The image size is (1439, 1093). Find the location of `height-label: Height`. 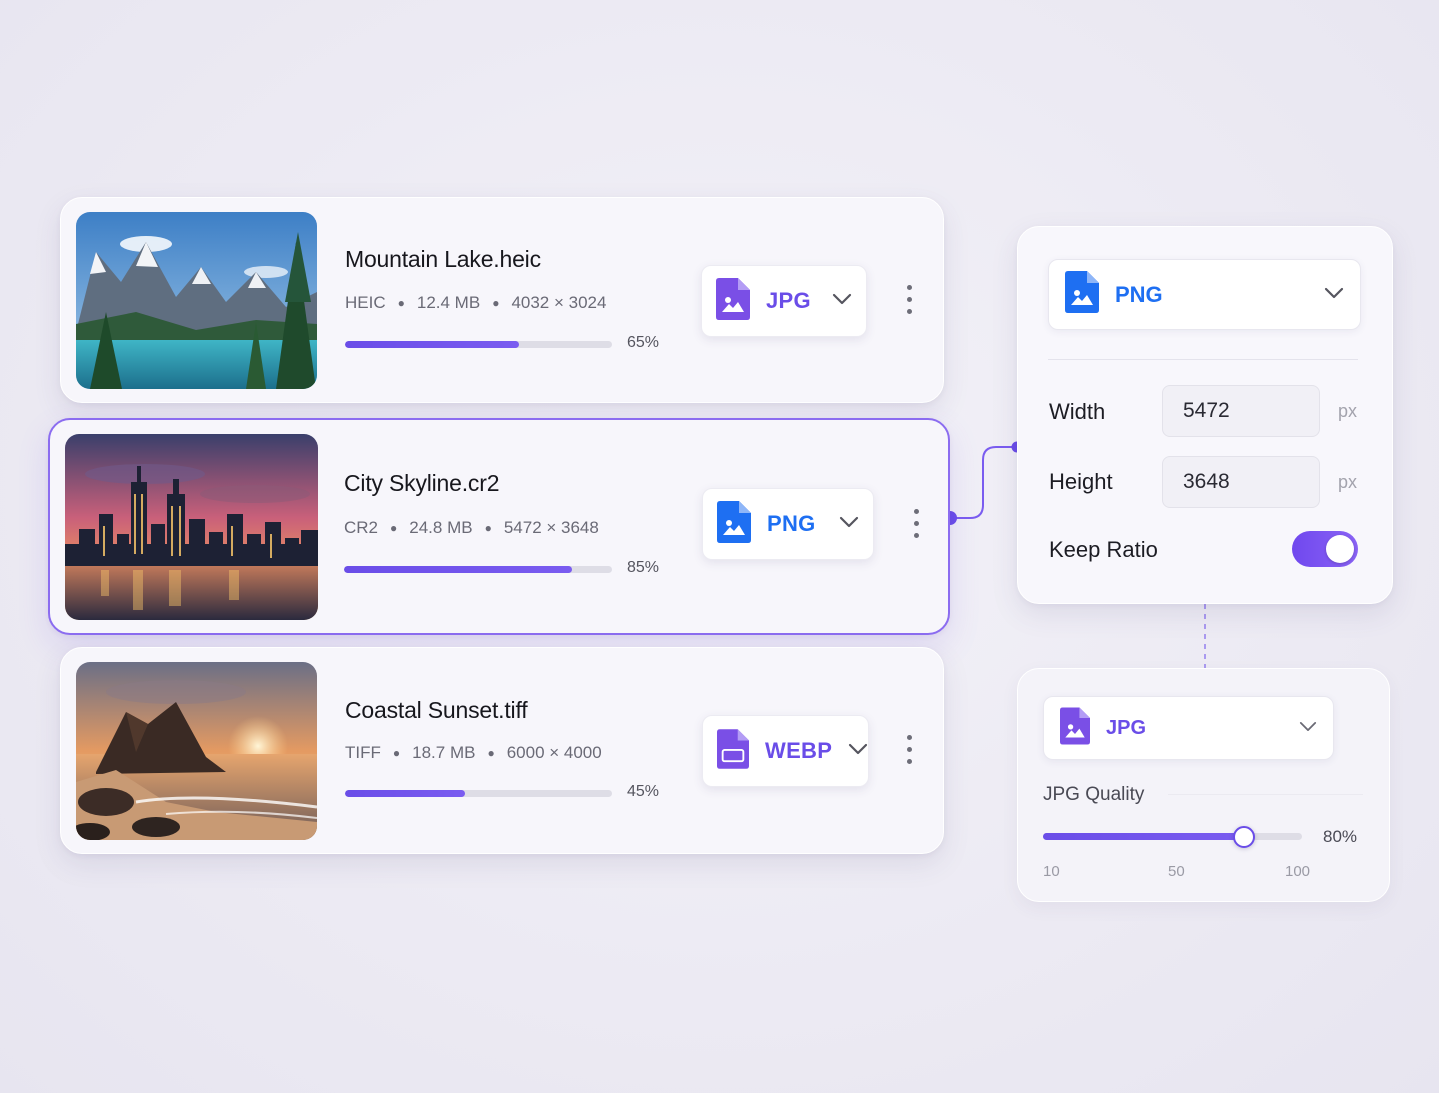

height-label: Height is located at coordinates (1081, 481).